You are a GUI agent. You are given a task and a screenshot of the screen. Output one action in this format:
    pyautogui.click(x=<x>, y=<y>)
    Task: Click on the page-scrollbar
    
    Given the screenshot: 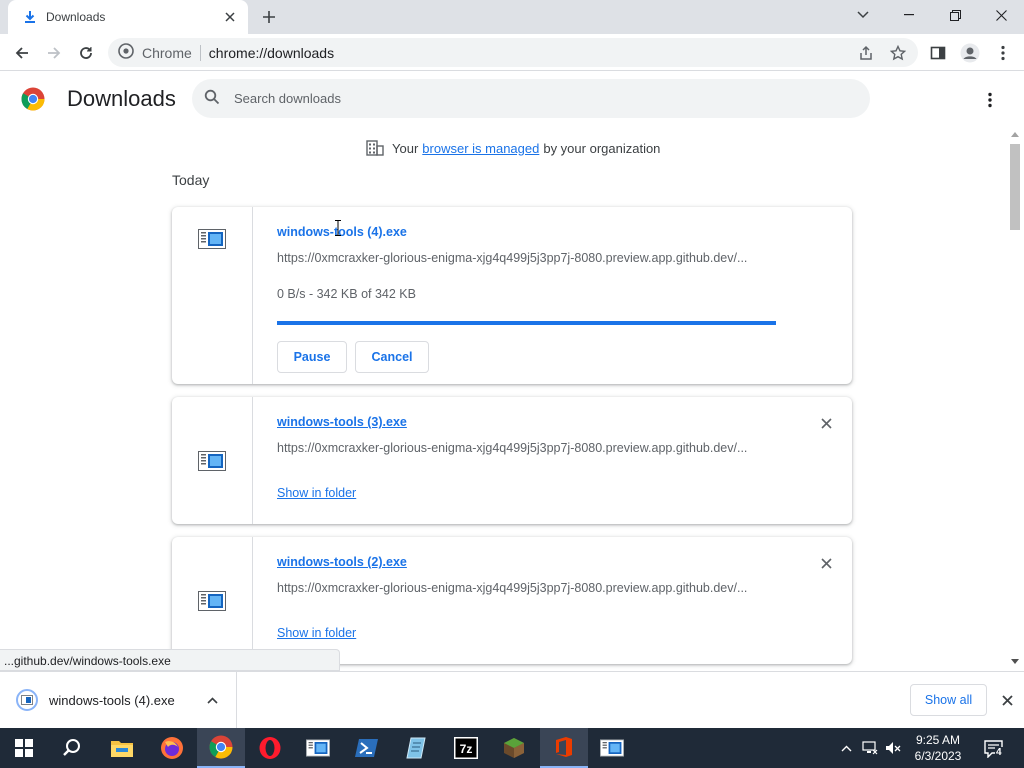 What is the action you would take?
    pyautogui.click(x=1015, y=399)
    